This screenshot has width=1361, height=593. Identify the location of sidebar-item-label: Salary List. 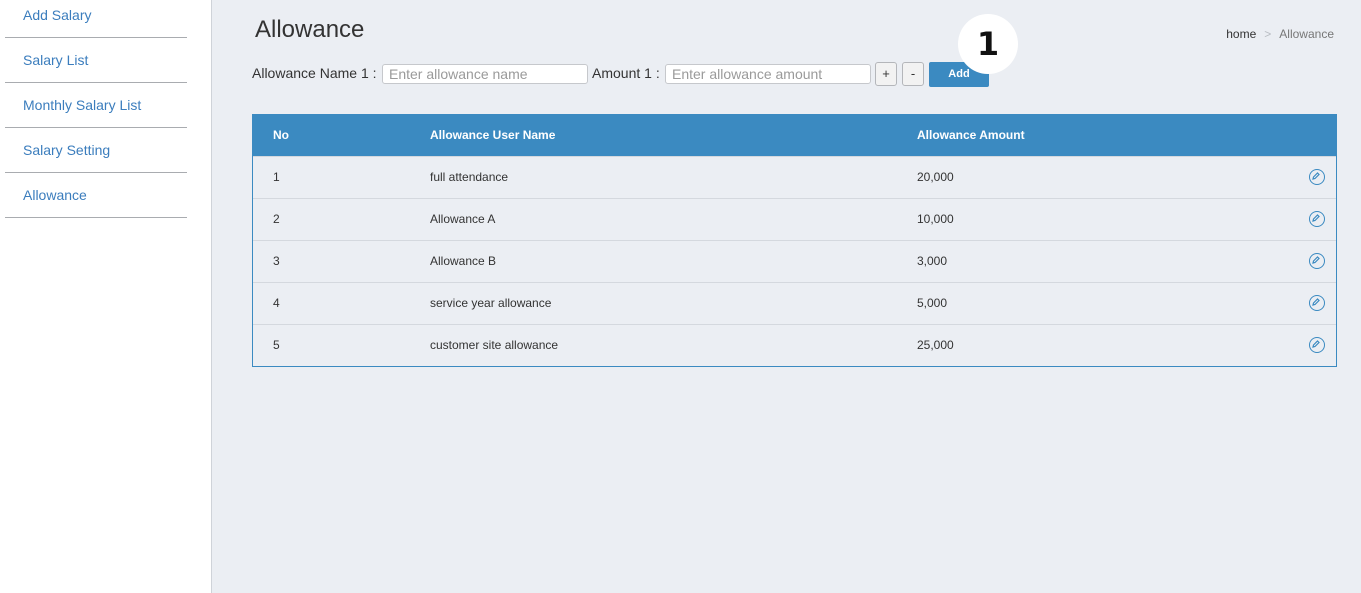
(56, 60).